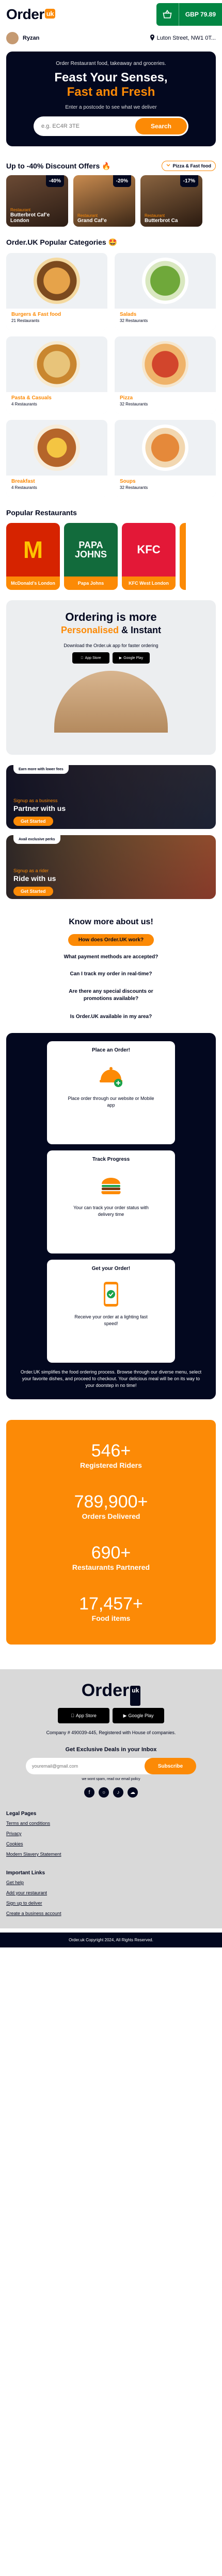 This screenshot has height=2576, width=222. Describe the element at coordinates (56, 486) in the screenshot. I see `category-info: Breakfast 4 Restaurants` at that location.